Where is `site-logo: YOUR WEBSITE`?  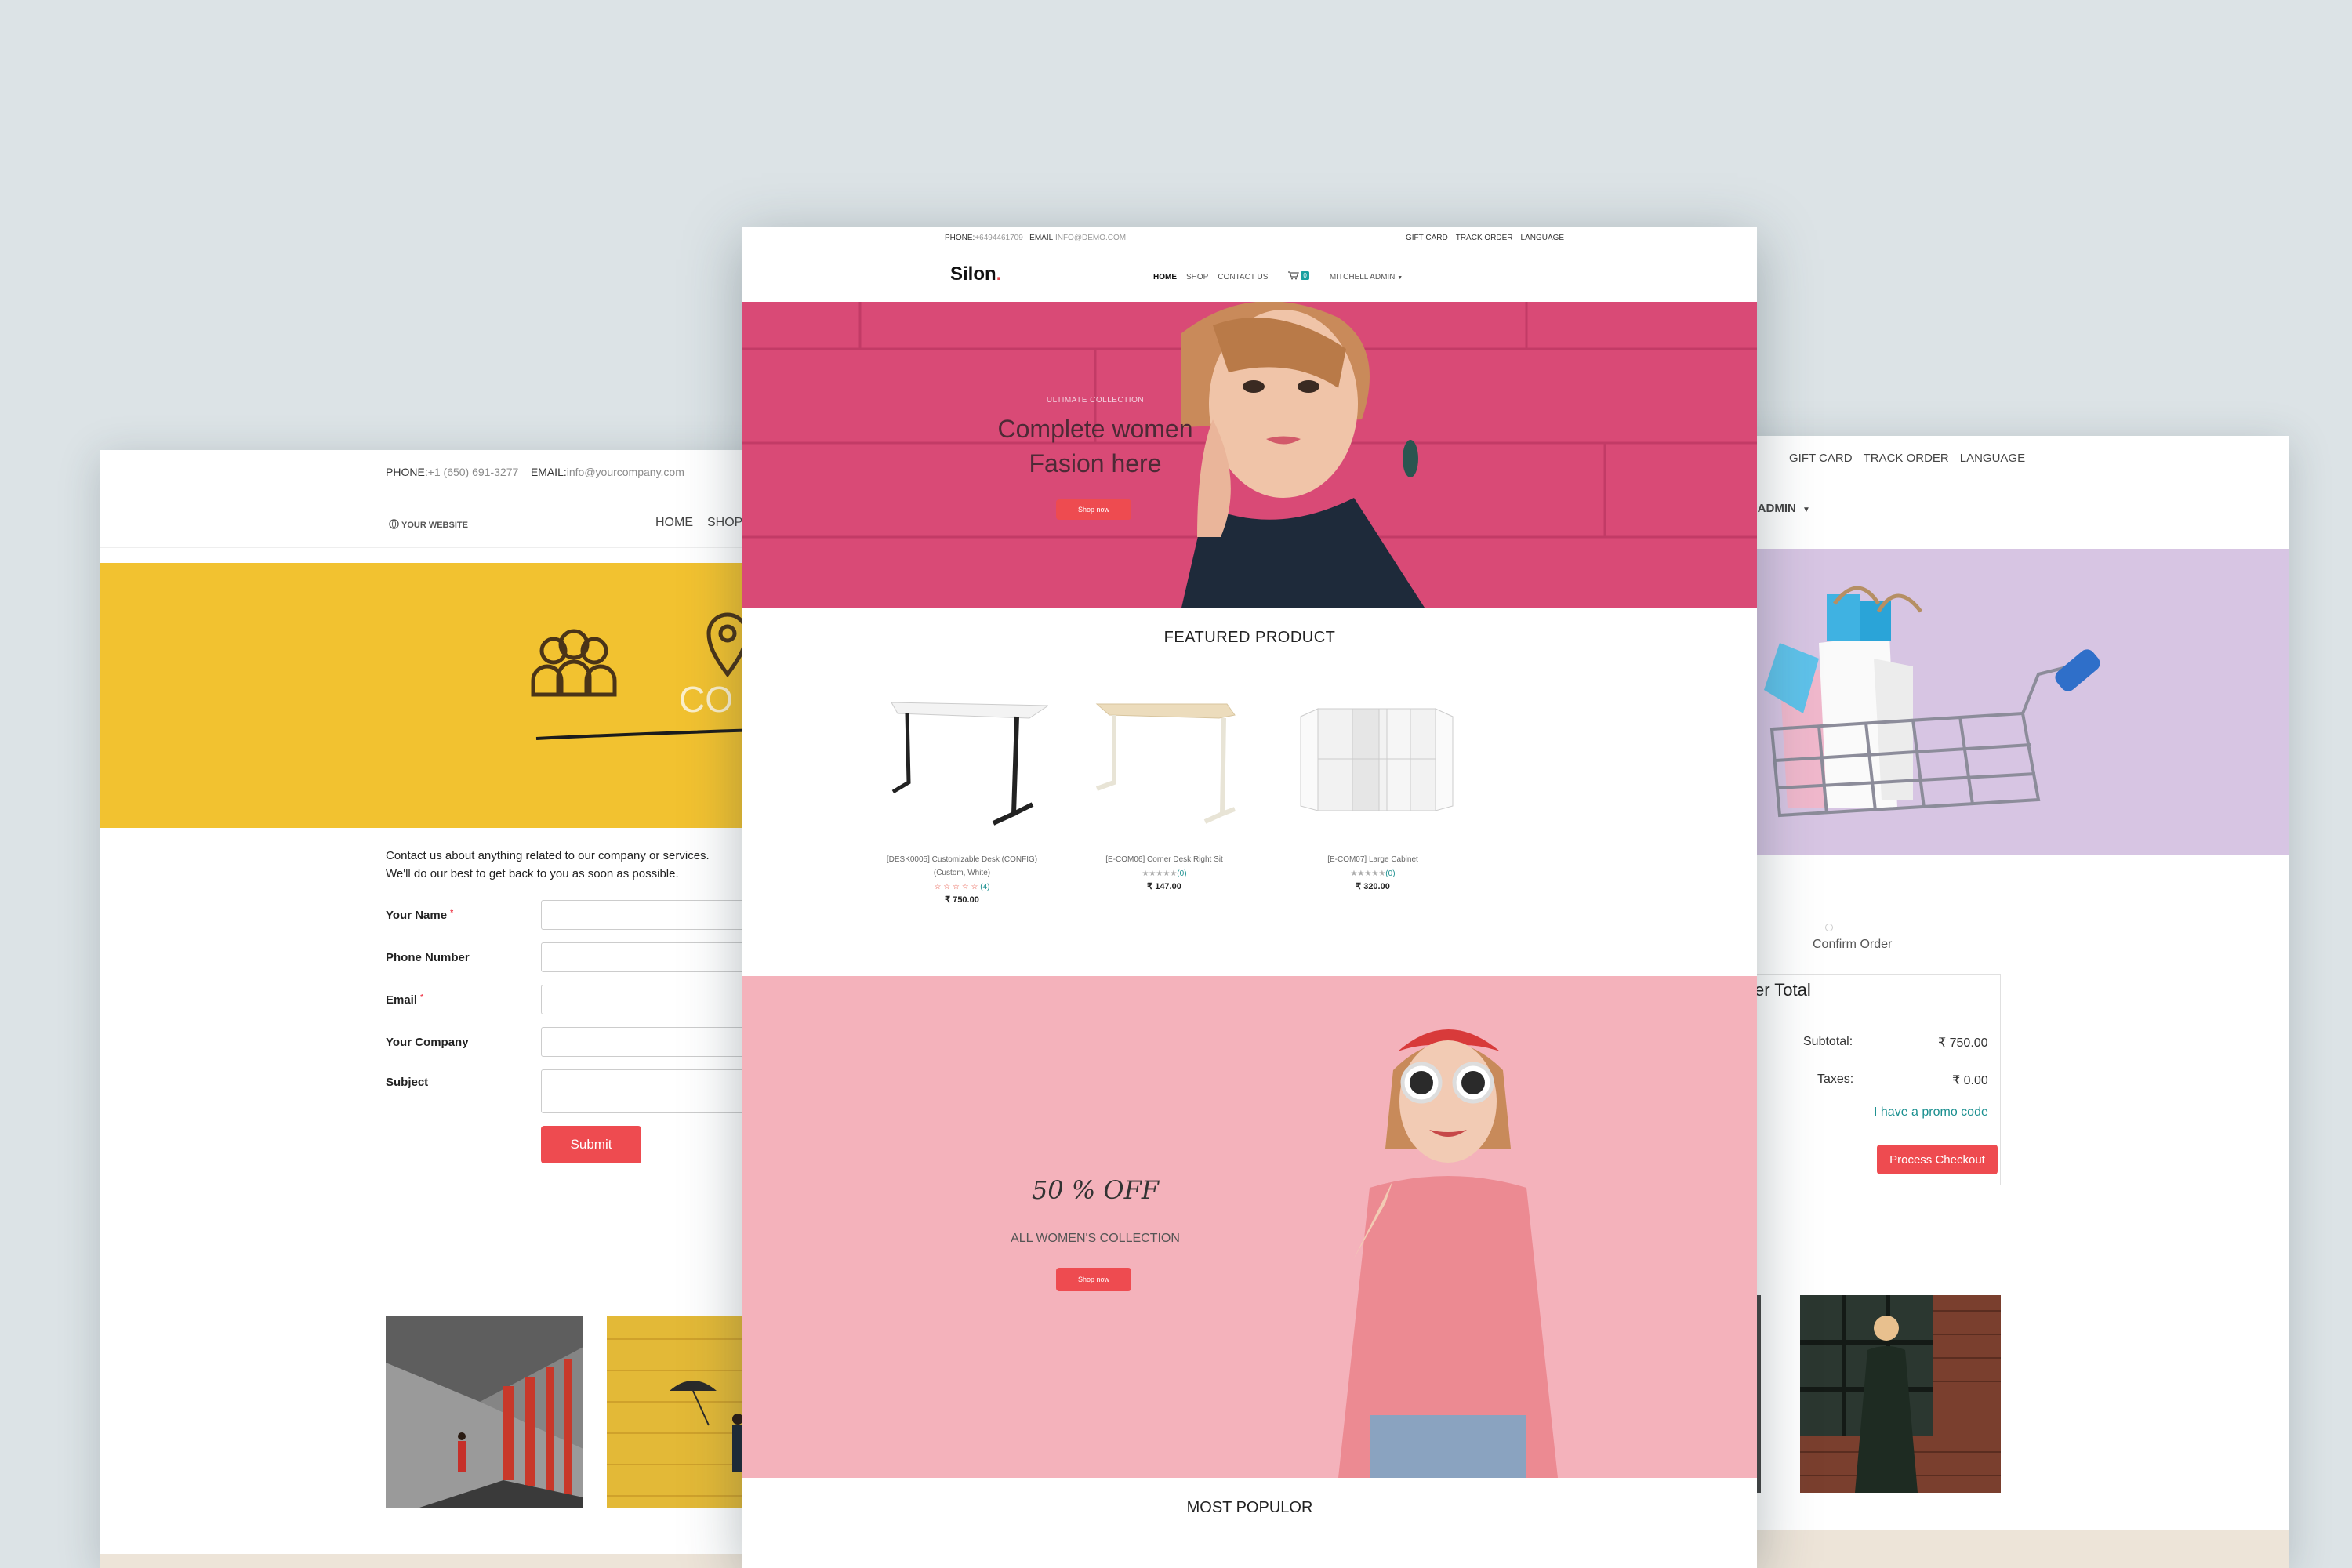
site-logo: YOUR WEBSITE is located at coordinates (429, 525).